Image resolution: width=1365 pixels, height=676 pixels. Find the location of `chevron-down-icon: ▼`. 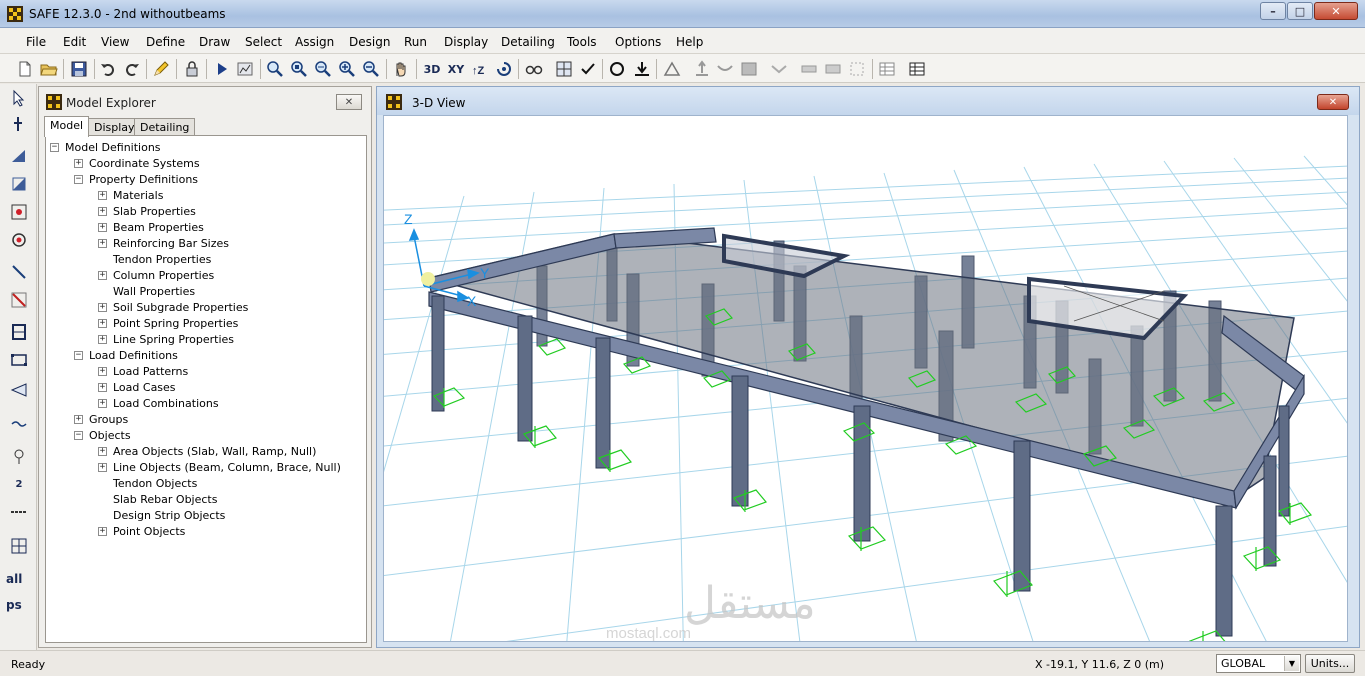

chevron-down-icon: ▼ is located at coordinates (1291, 663).